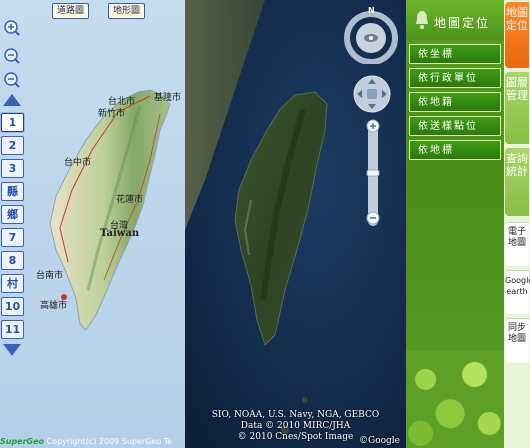  What do you see at coordinates (12, 28) in the screenshot?
I see `zoom-in-icon` at bounding box center [12, 28].